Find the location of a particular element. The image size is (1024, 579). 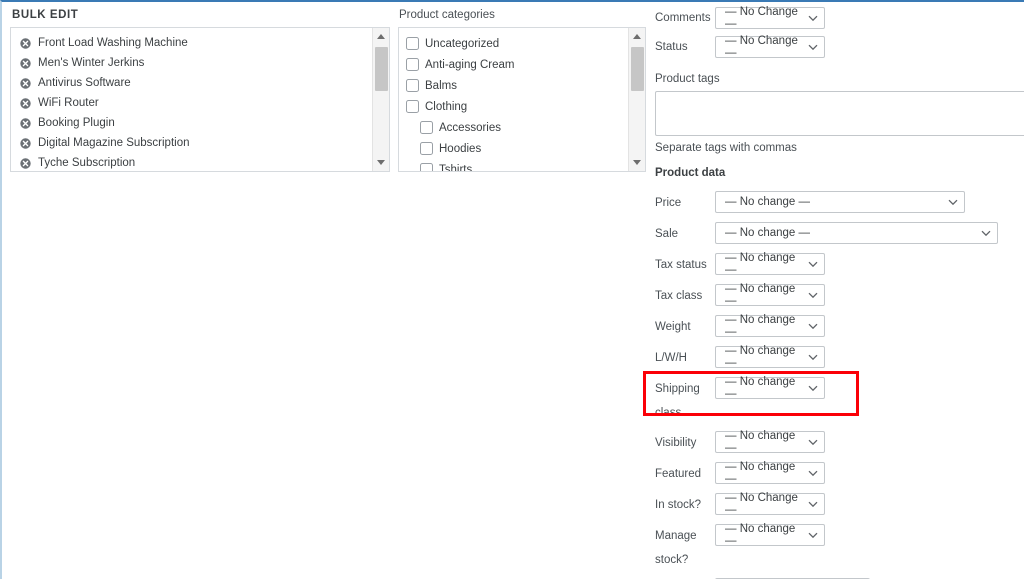

products-scrollbar is located at coordinates (380, 99).